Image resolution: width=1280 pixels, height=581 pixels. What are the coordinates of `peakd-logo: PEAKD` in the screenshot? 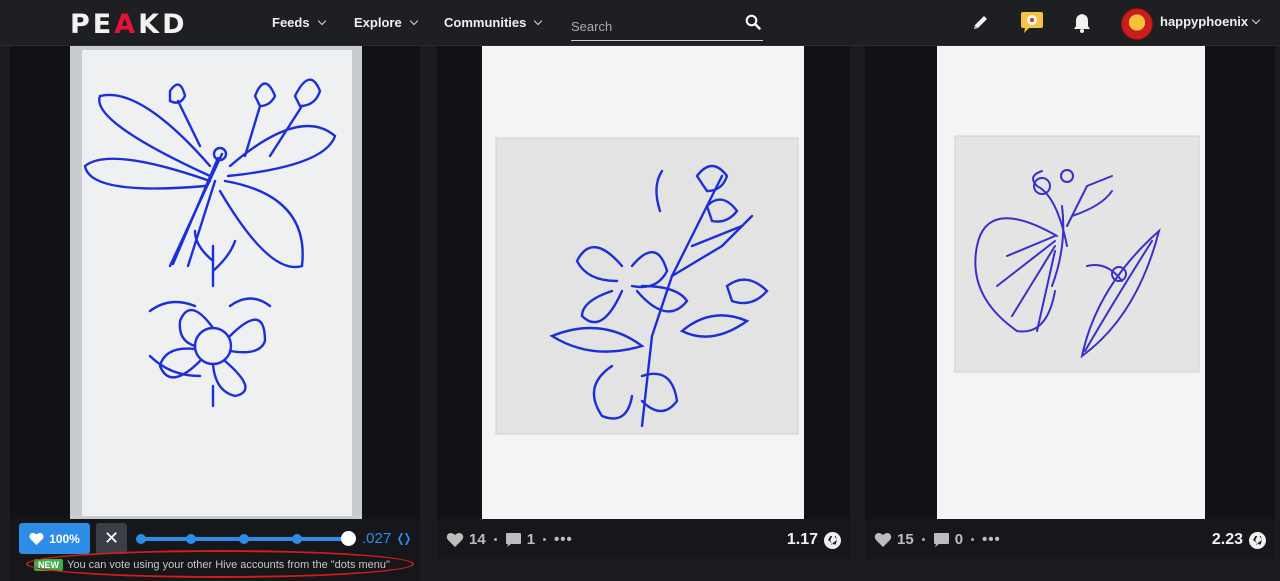 It's located at (129, 24).